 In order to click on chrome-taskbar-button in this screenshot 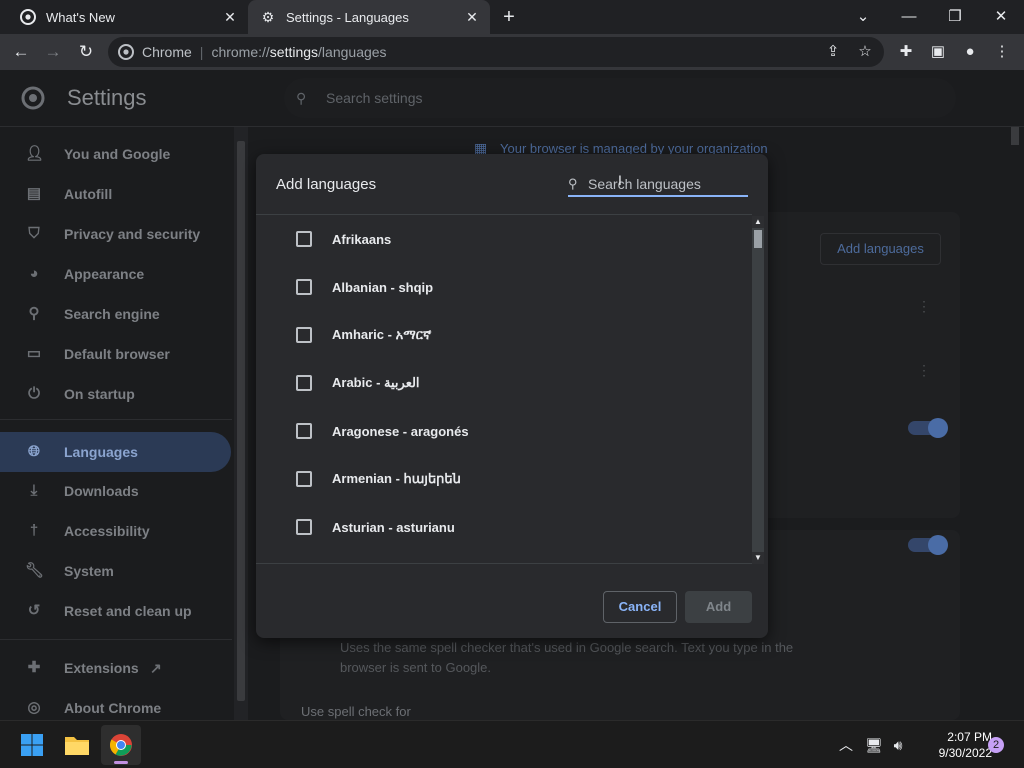, I will do `click(121, 745)`.